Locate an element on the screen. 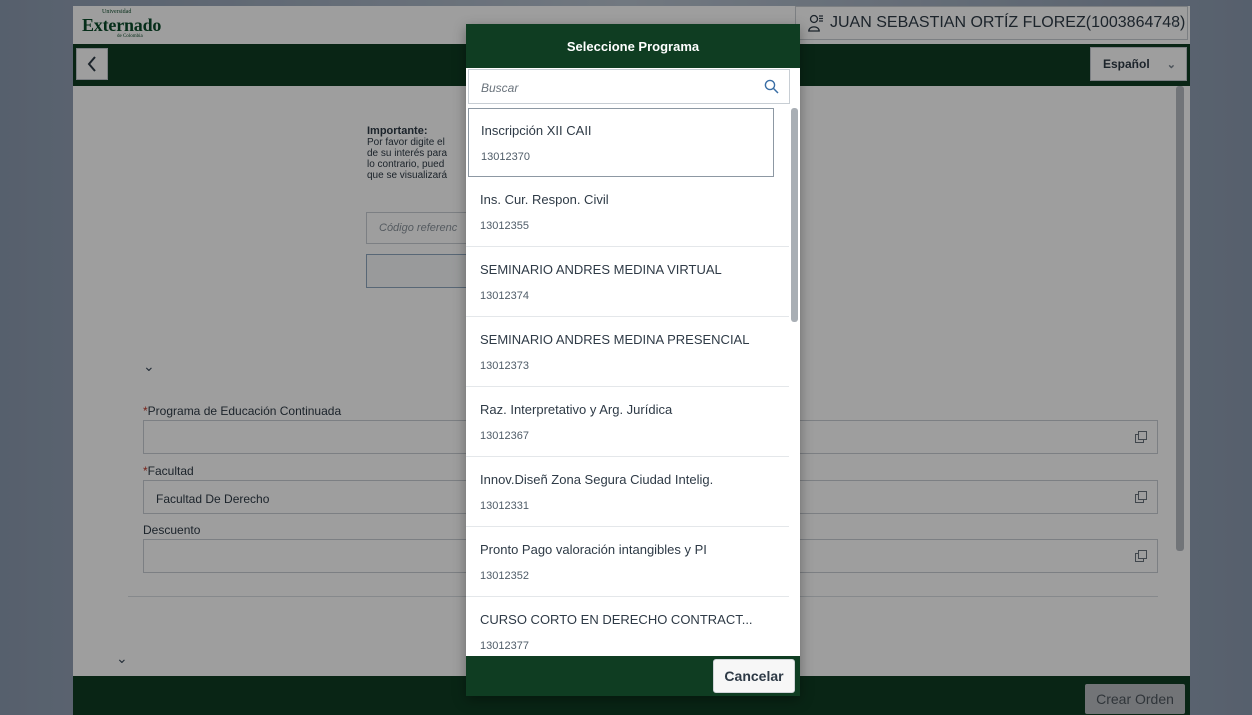 This screenshot has width=1252, height=715. program-title: Inscripción XII CAII is located at coordinates (536, 130).